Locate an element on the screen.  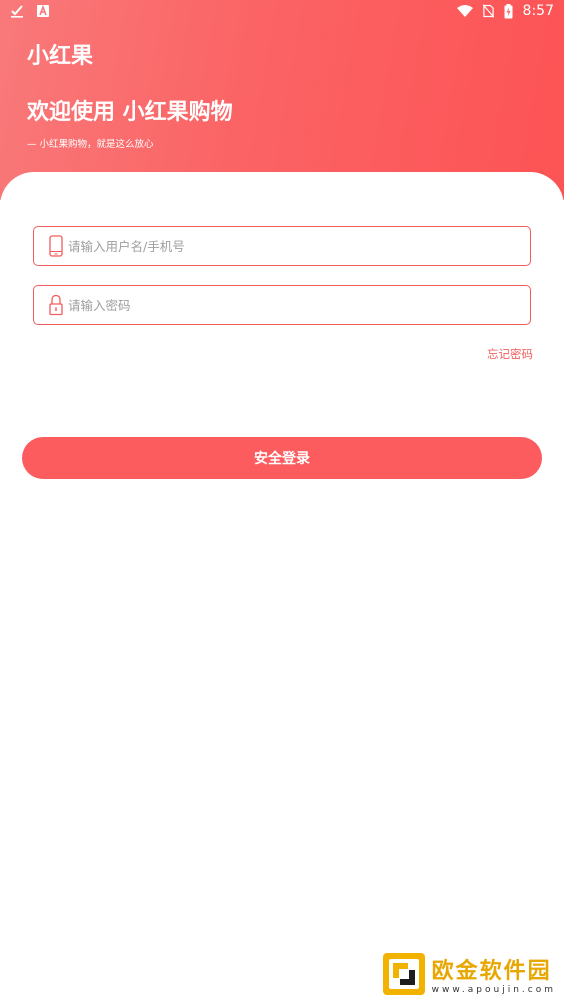
watermark: 欧金软件园 www.apoujin.com is located at coordinates (469, 974).